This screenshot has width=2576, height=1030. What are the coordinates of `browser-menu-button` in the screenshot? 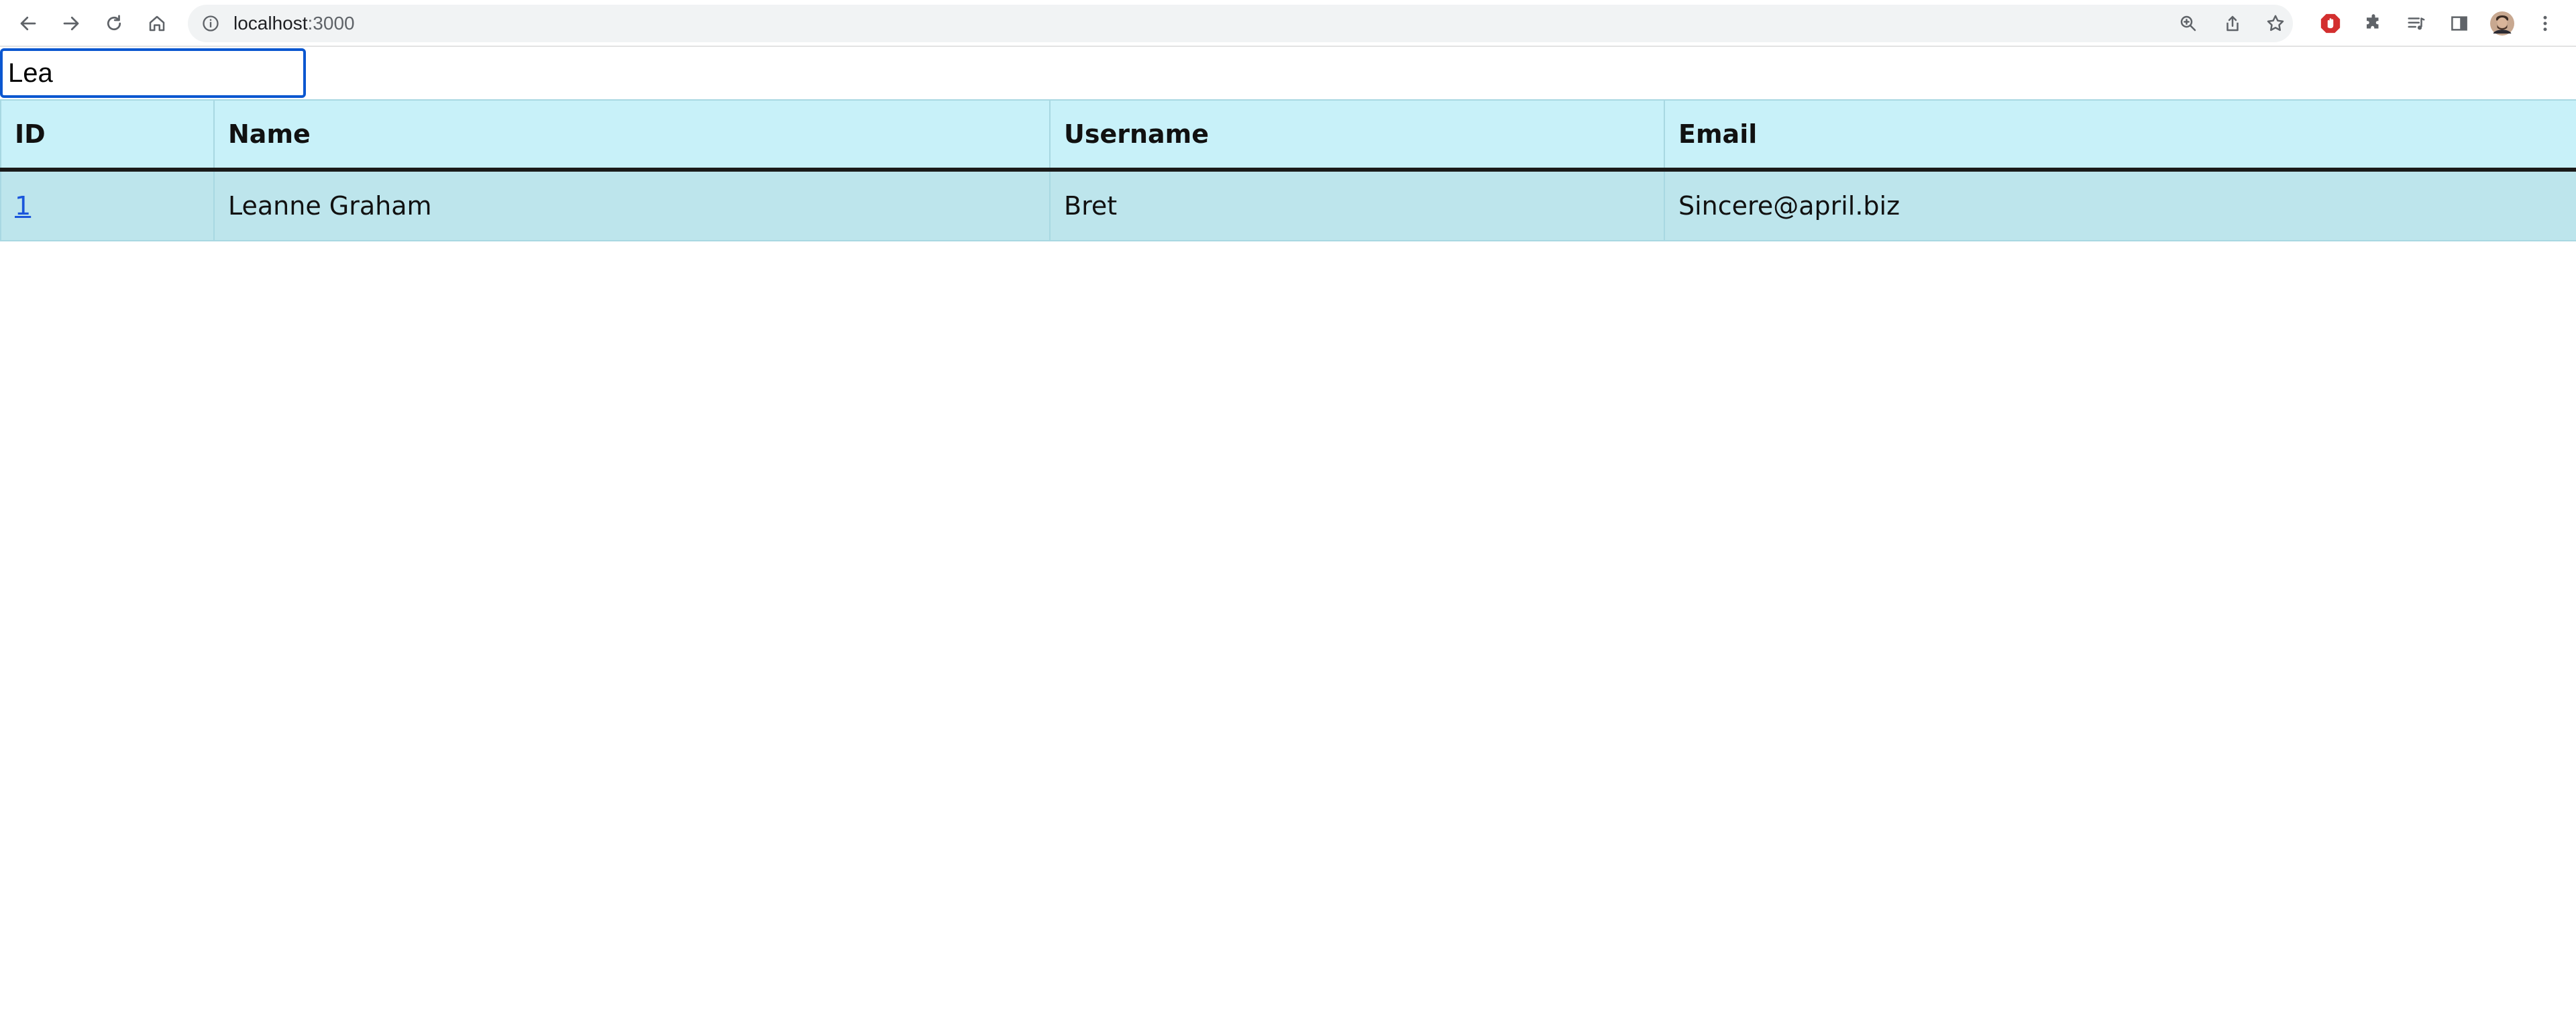 It's located at (2545, 23).